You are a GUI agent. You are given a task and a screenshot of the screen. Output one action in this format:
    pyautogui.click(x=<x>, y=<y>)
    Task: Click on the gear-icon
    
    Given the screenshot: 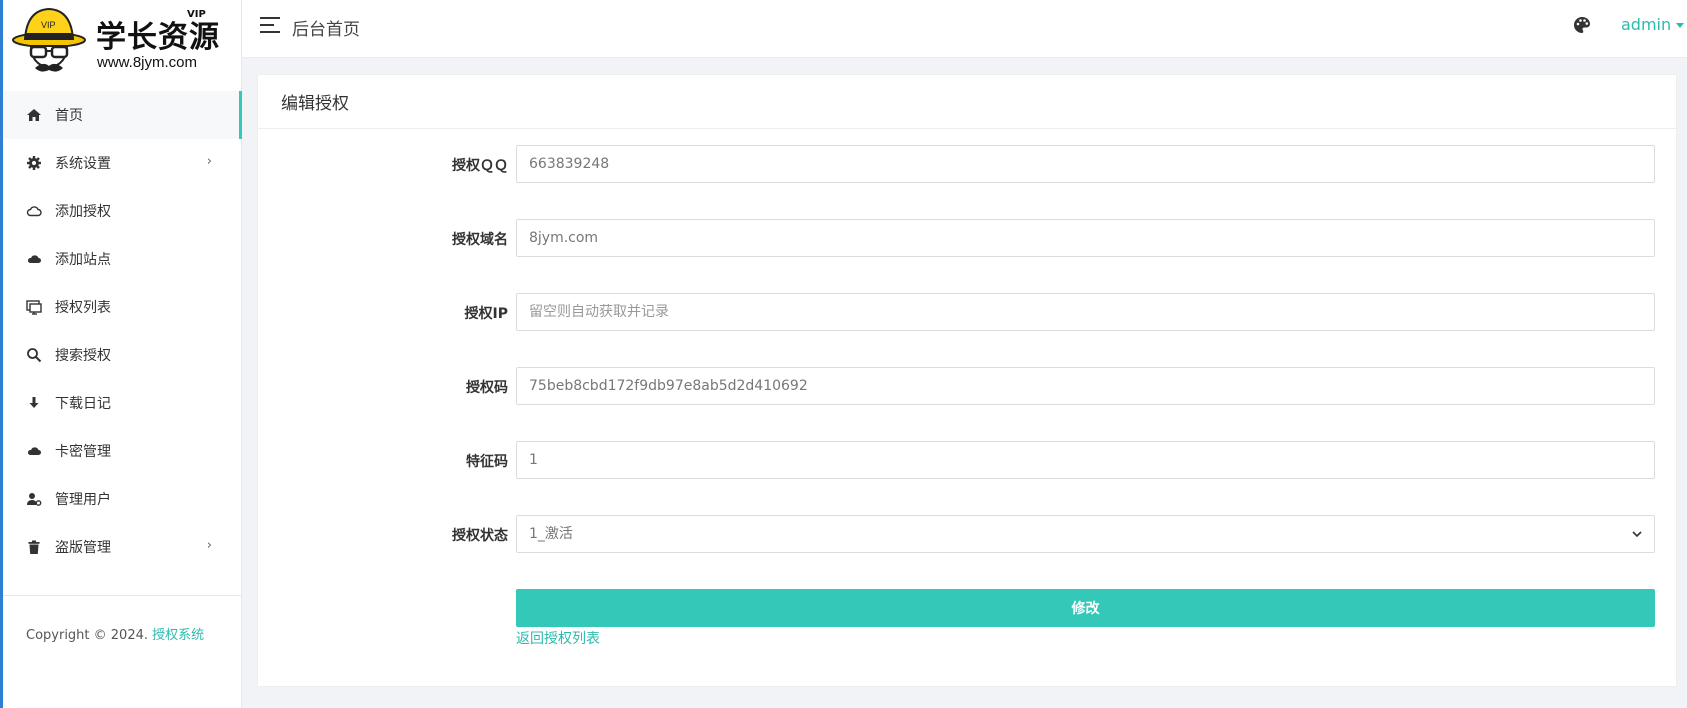 What is the action you would take?
    pyautogui.click(x=34, y=163)
    